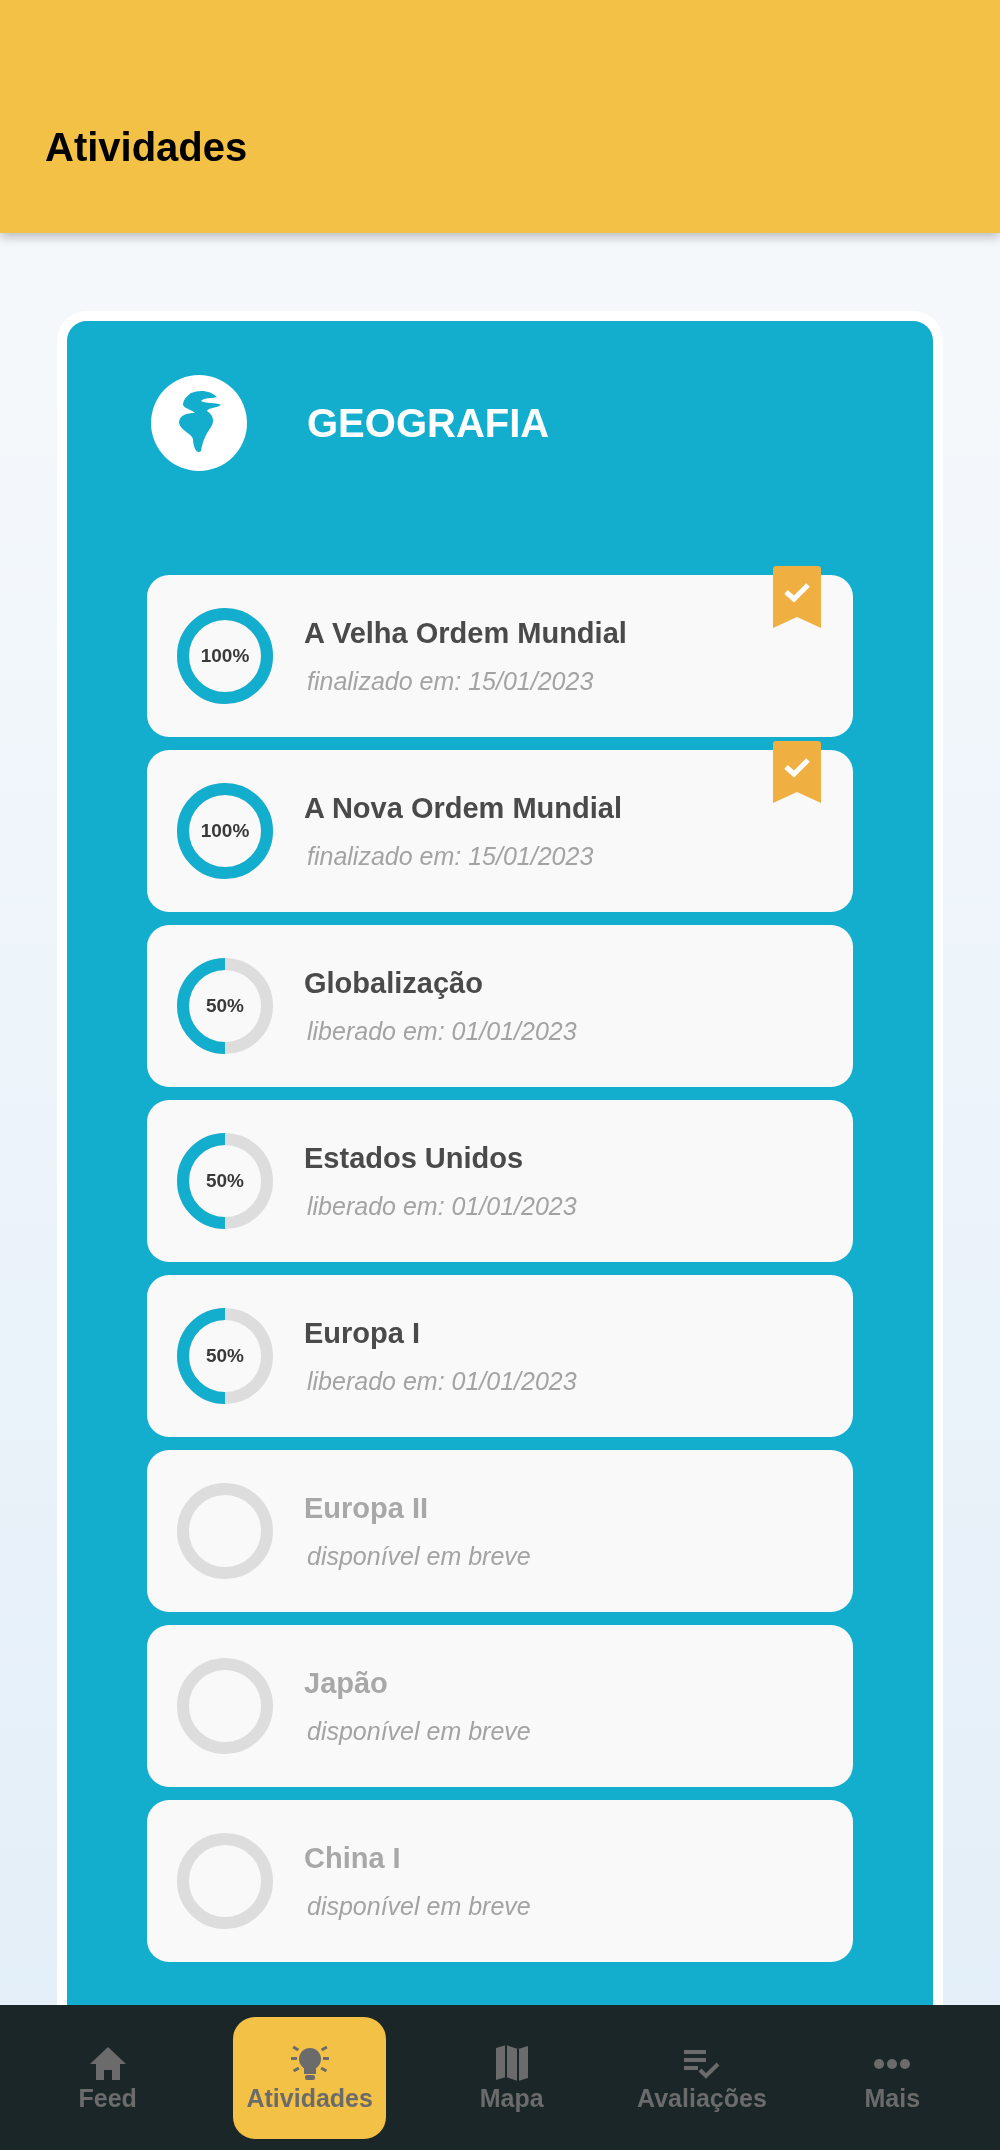 The image size is (1000, 2150). What do you see at coordinates (500, 1706) in the screenshot?
I see `activity-card: Japão disponível em breve` at bounding box center [500, 1706].